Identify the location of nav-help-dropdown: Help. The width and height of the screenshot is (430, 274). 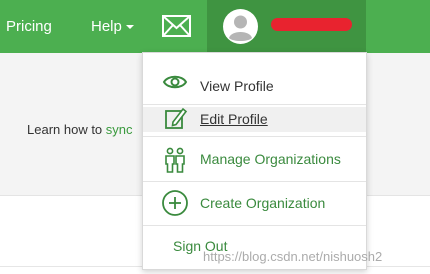
(112, 26).